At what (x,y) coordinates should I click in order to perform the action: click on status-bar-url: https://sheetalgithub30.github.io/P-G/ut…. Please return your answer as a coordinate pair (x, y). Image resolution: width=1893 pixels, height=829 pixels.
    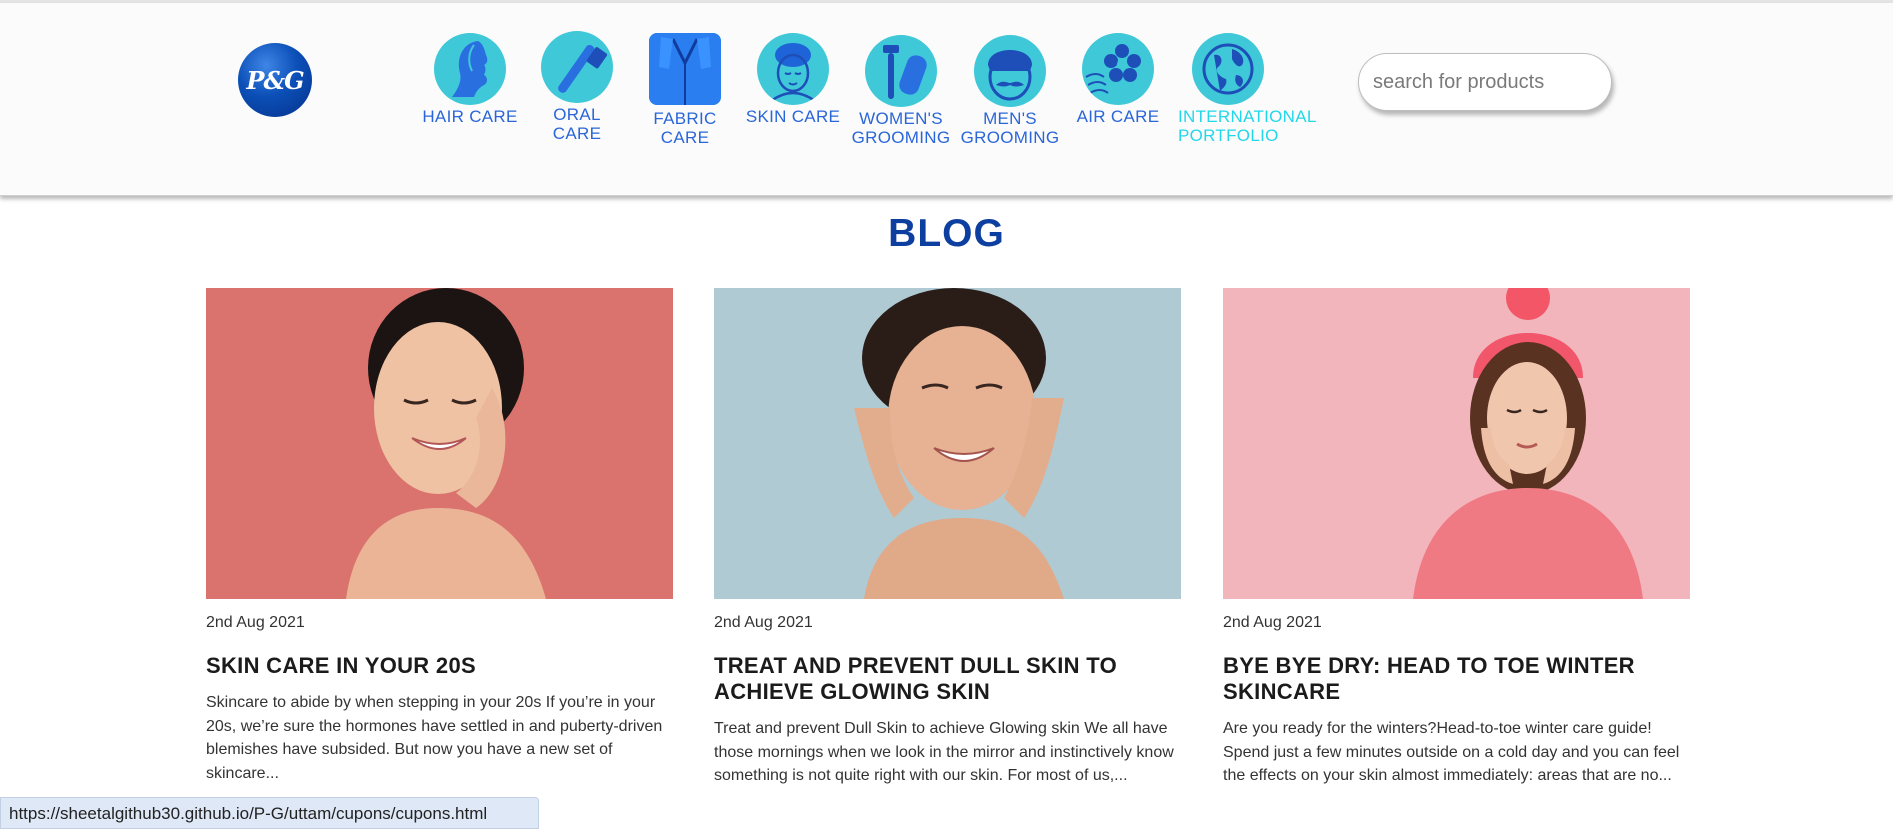
    Looking at the image, I should click on (269, 813).